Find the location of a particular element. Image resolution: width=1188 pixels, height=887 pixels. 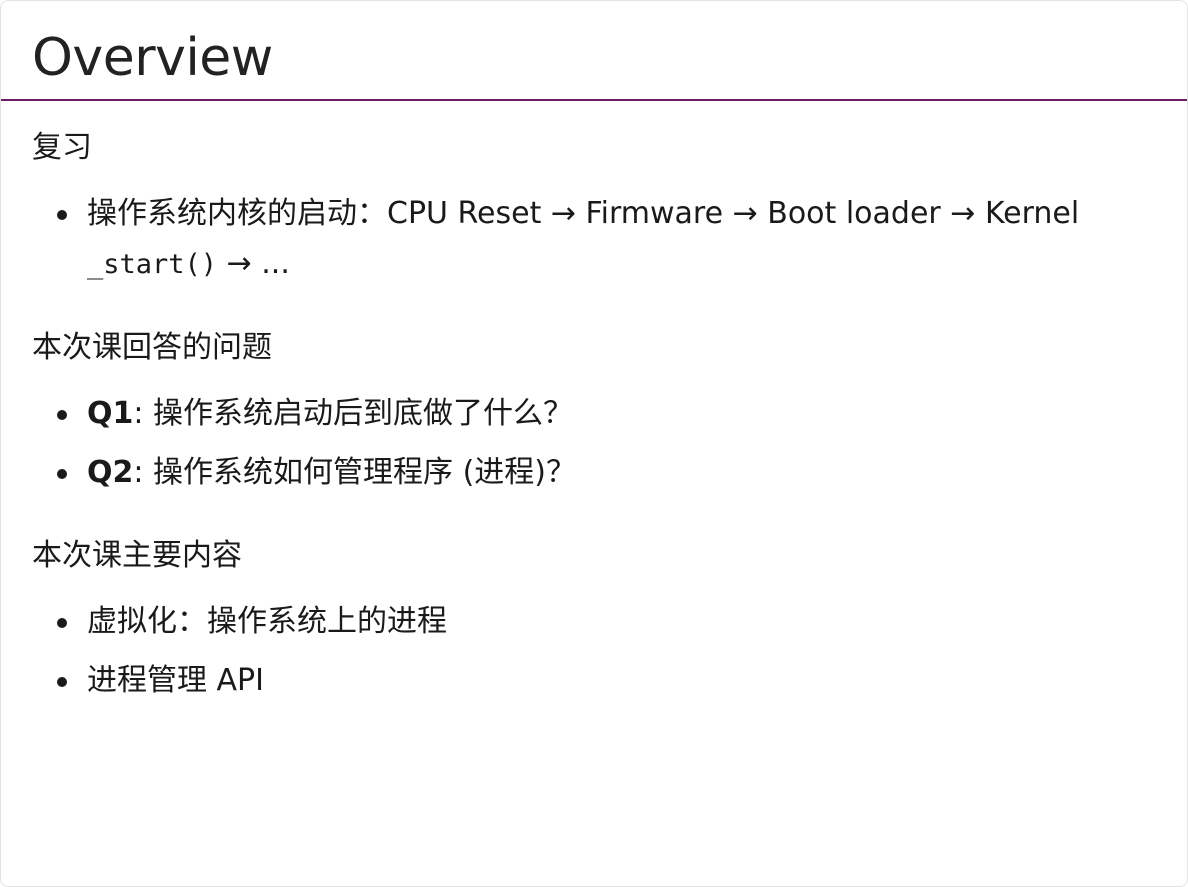

start-function-code: _start() is located at coordinates (152, 264).